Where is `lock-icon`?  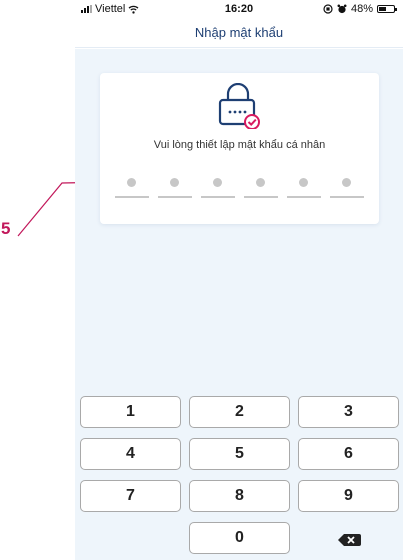
lock-icon is located at coordinates (239, 106).